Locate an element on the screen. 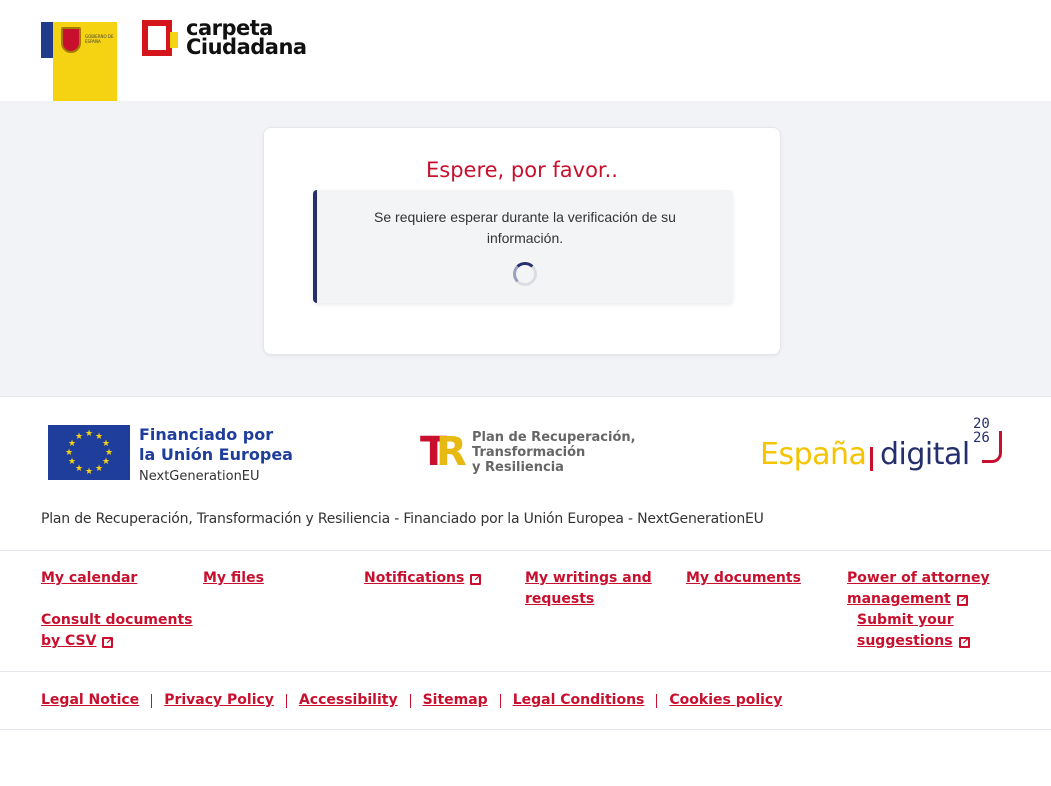  nav-my-writings-line2: requests is located at coordinates (560, 599).